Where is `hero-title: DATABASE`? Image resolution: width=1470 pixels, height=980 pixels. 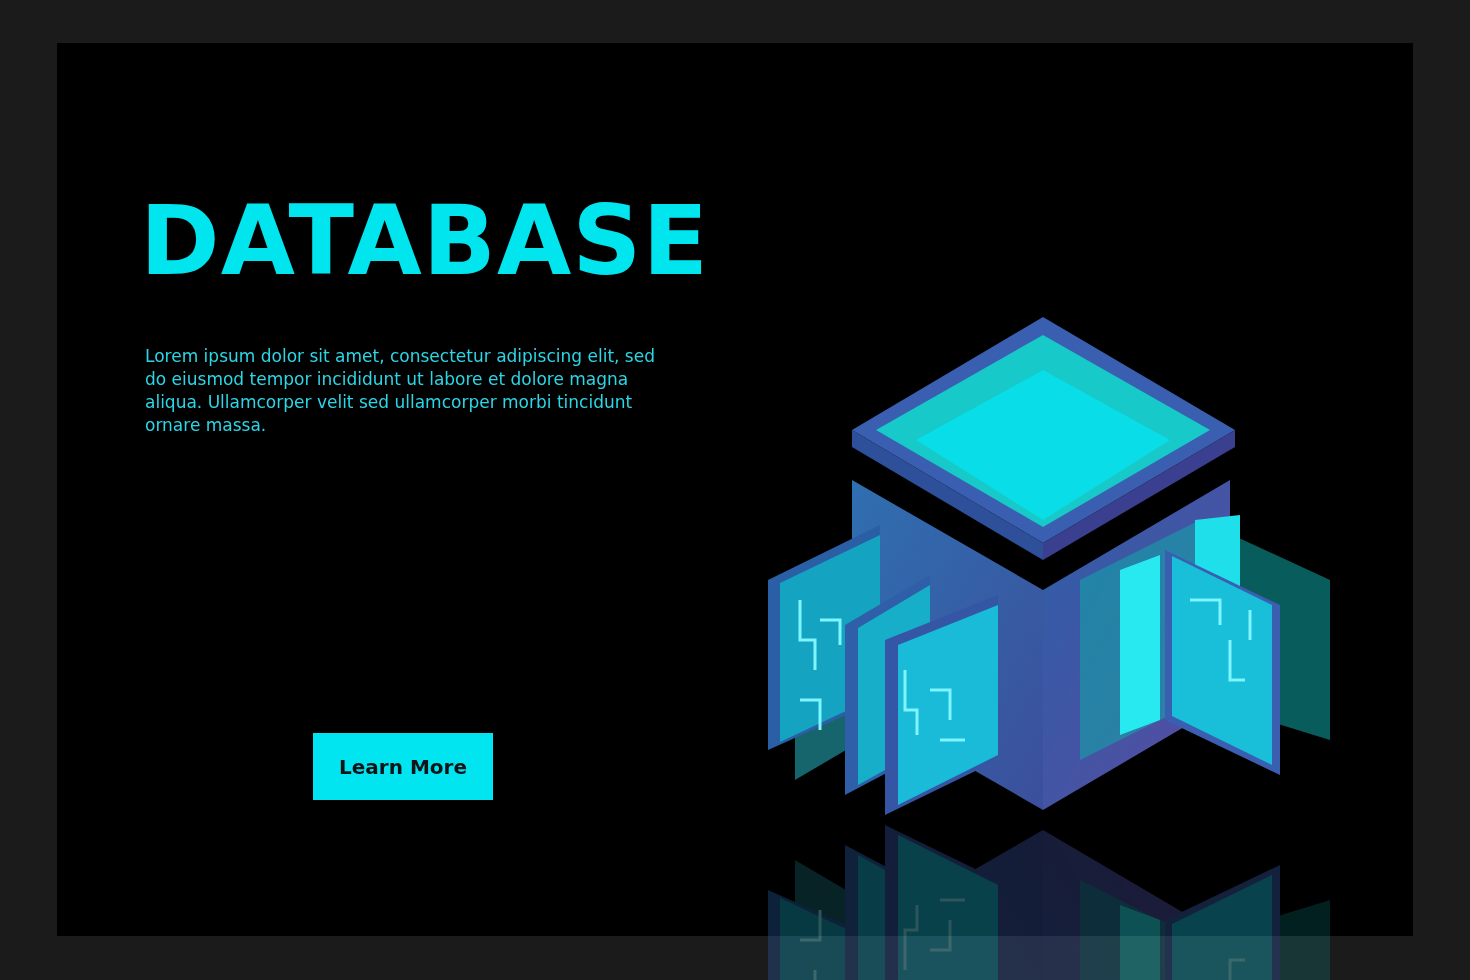 hero-title: DATABASE is located at coordinates (425, 241).